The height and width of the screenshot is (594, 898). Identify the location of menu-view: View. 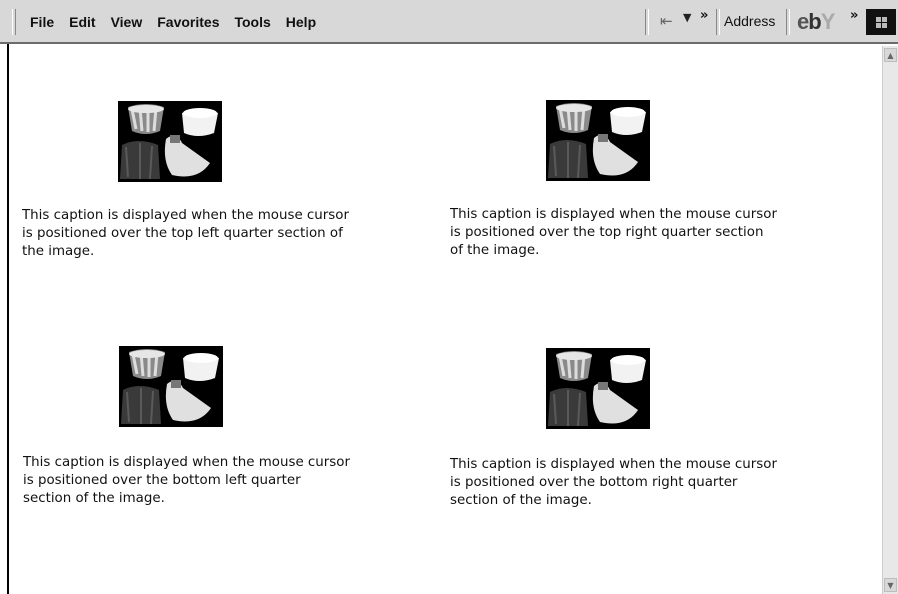
(127, 22).